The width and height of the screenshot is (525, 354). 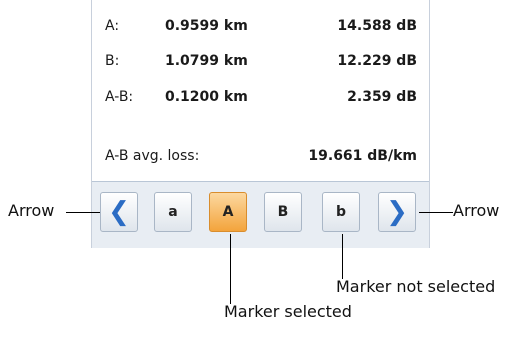 I want to click on left-arrow-callout-line, so click(x=83, y=212).